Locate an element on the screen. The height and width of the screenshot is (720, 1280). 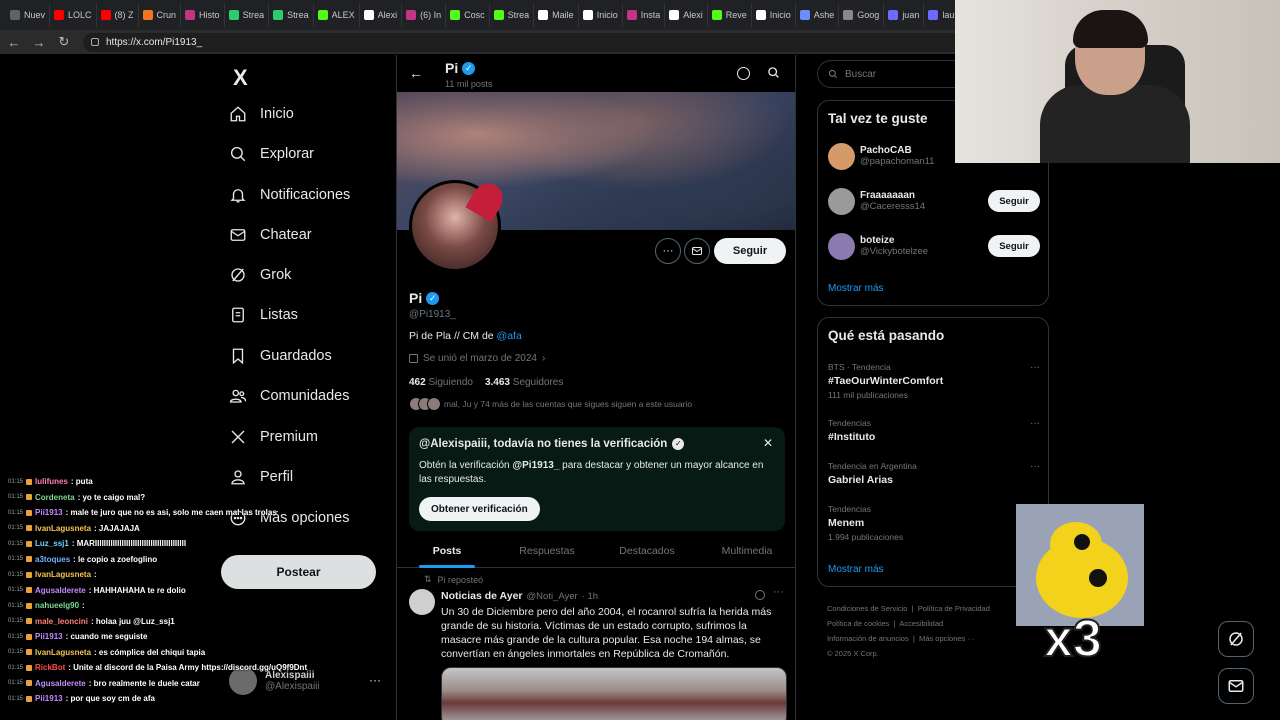
url-field: https://x.com/Pi1913_ is located at coordinates (523, 42).